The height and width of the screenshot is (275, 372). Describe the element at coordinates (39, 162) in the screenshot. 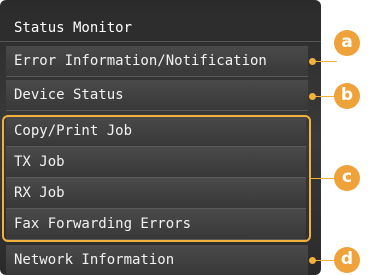

I see `menu-item-label: TX Job` at that location.